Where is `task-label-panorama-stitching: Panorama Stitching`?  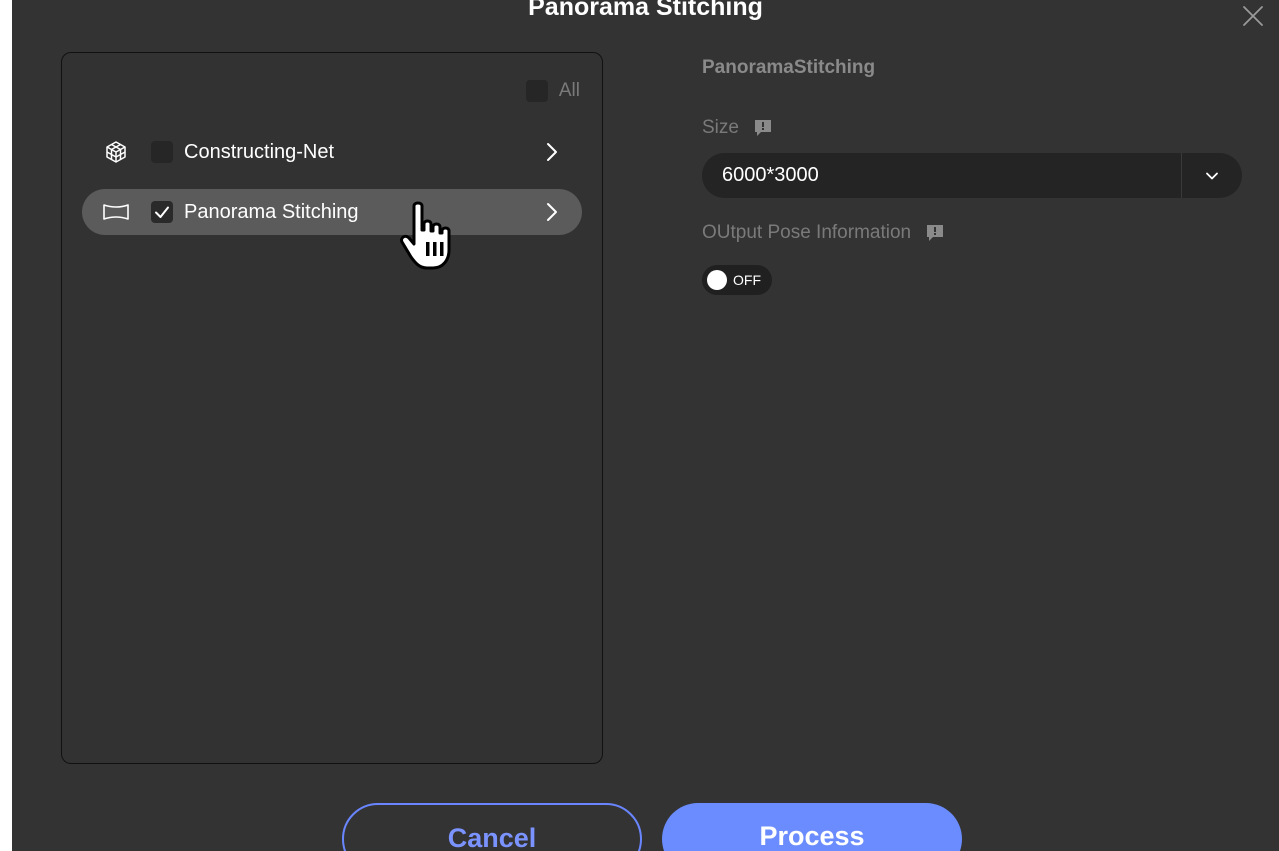 task-label-panorama-stitching: Panorama Stitching is located at coordinates (271, 211).